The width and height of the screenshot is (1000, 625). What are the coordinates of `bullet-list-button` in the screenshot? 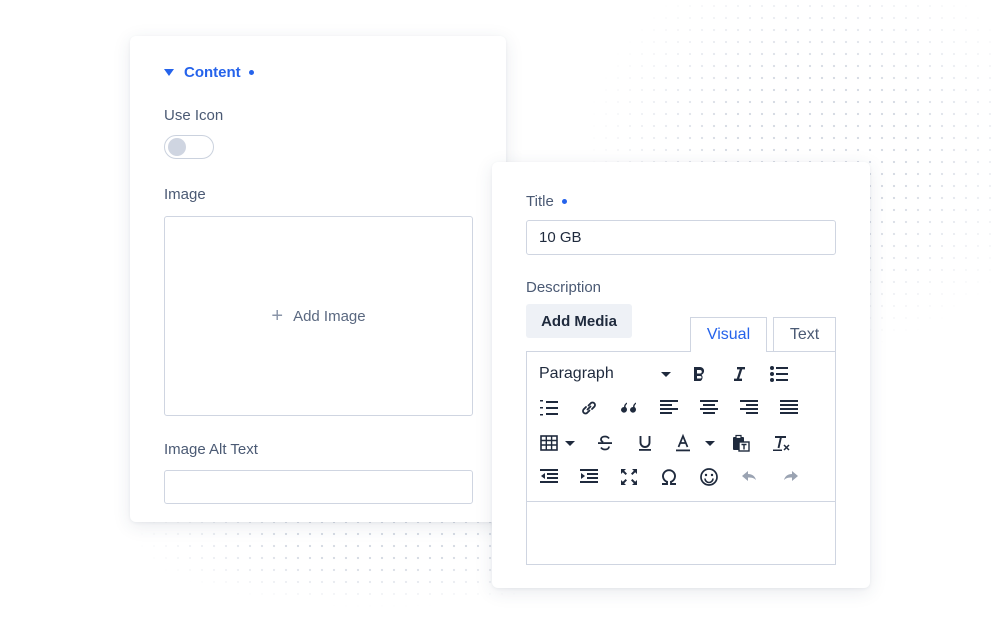 It's located at (779, 374).